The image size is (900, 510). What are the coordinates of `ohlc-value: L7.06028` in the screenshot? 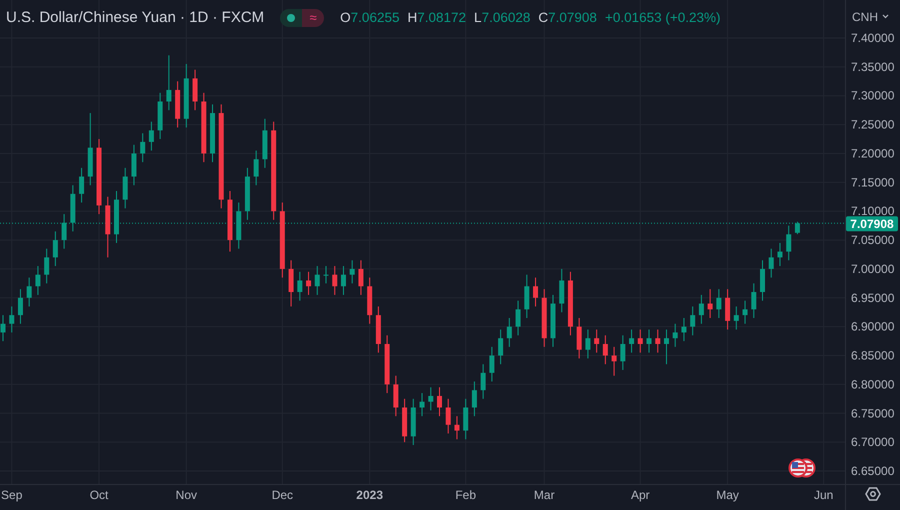 It's located at (502, 18).